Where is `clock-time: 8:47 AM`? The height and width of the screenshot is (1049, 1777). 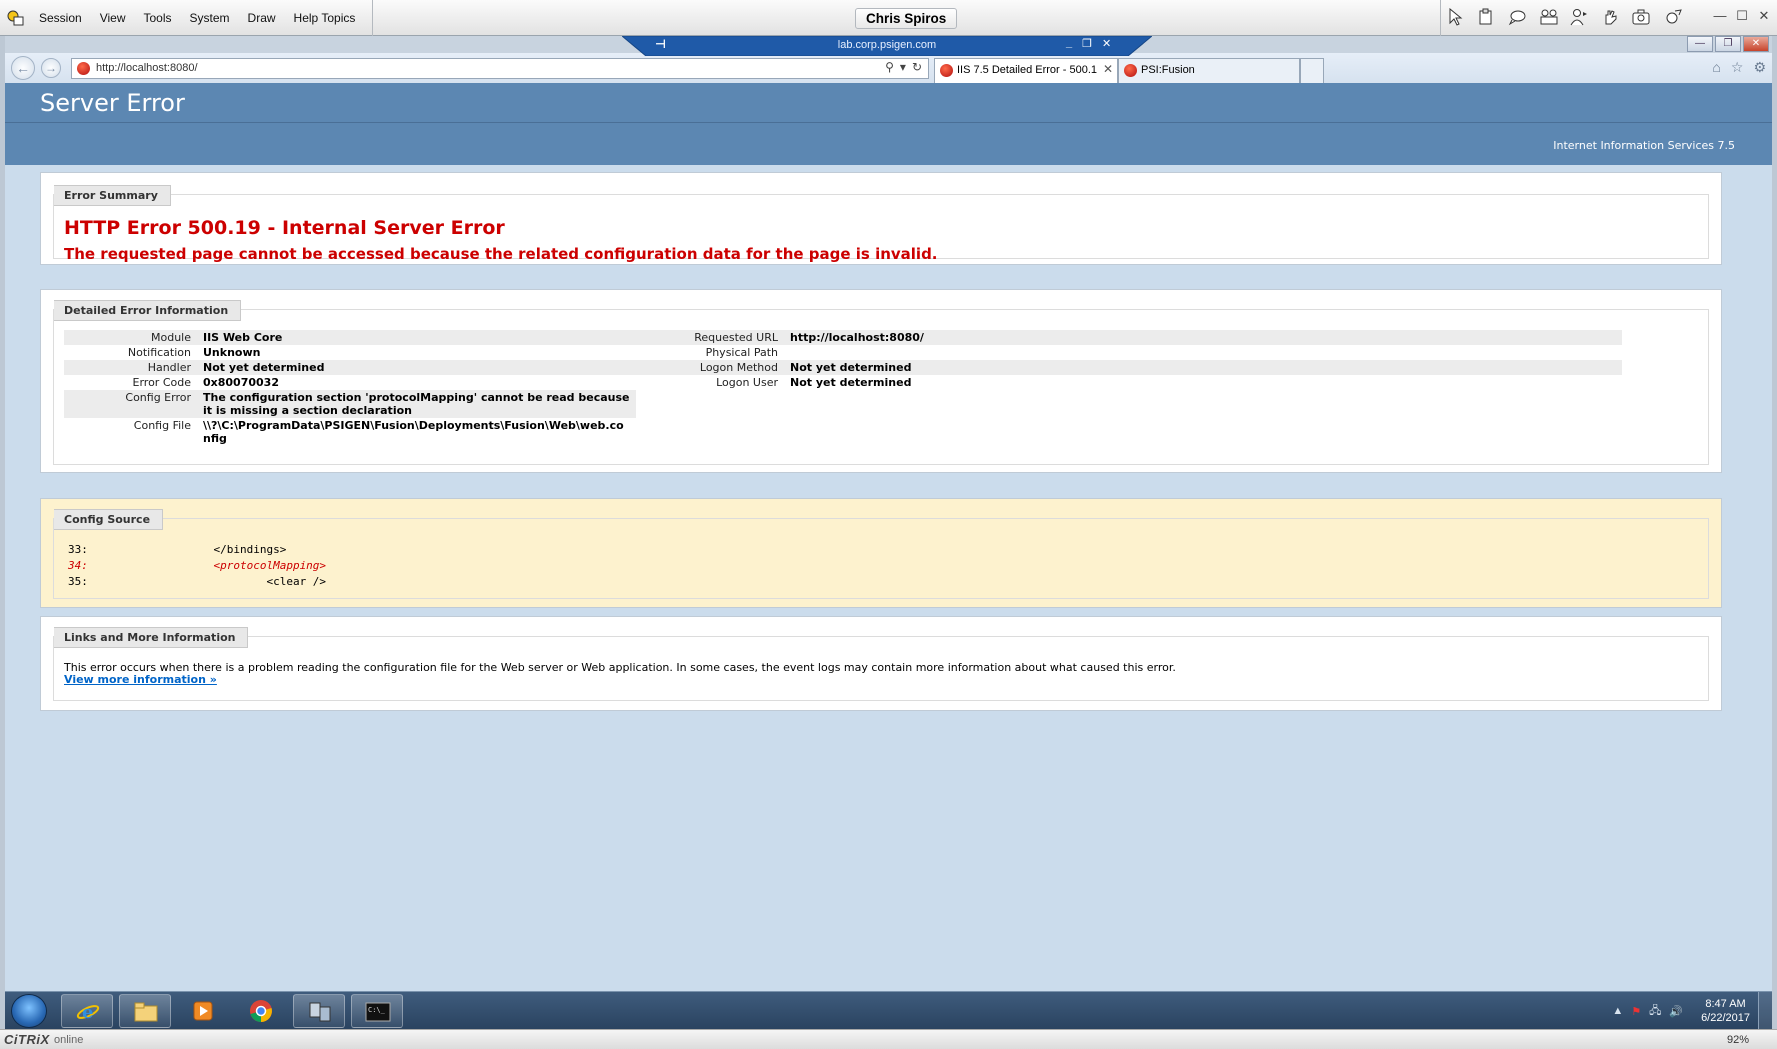 clock-time: 8:47 AM is located at coordinates (1725, 1004).